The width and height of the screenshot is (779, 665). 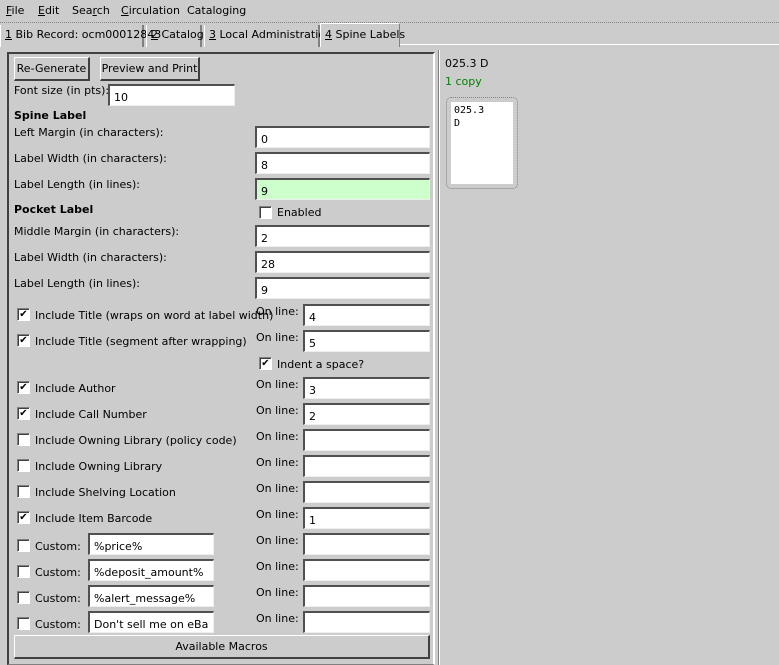 I want to click on custom-1-line-input, so click(x=366, y=544).